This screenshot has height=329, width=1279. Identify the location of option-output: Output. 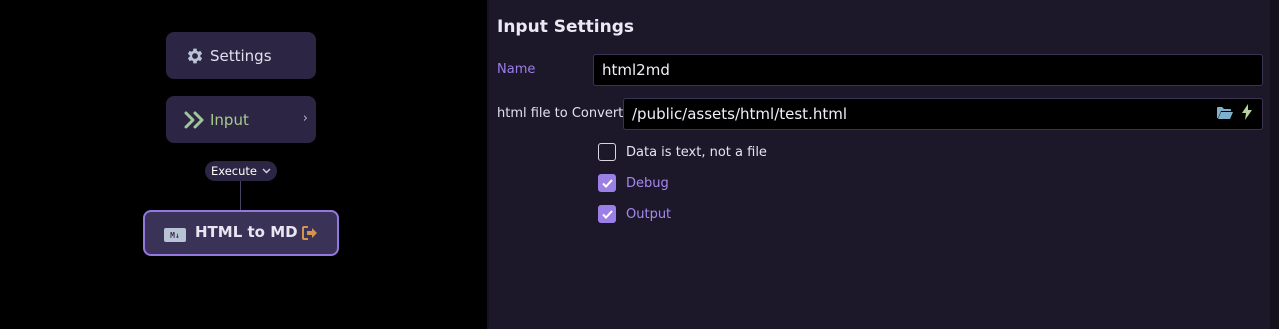
(634, 214).